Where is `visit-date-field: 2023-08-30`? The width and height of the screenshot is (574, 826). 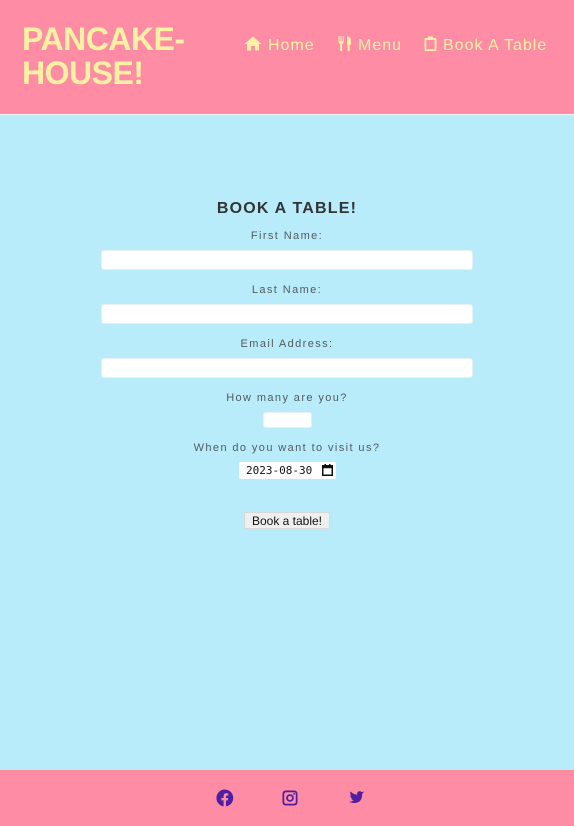 visit-date-field: 2023-08-30 is located at coordinates (287, 470).